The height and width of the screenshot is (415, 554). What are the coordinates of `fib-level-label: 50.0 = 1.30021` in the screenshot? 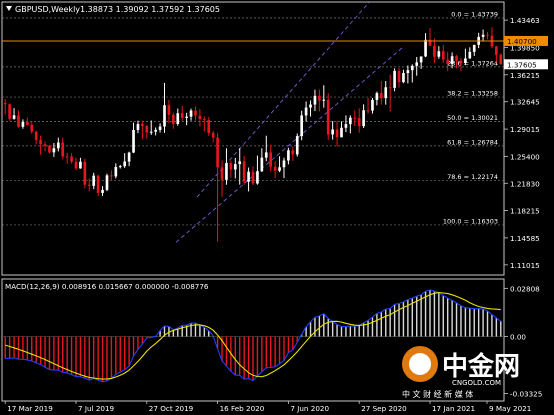 It's located at (472, 118).